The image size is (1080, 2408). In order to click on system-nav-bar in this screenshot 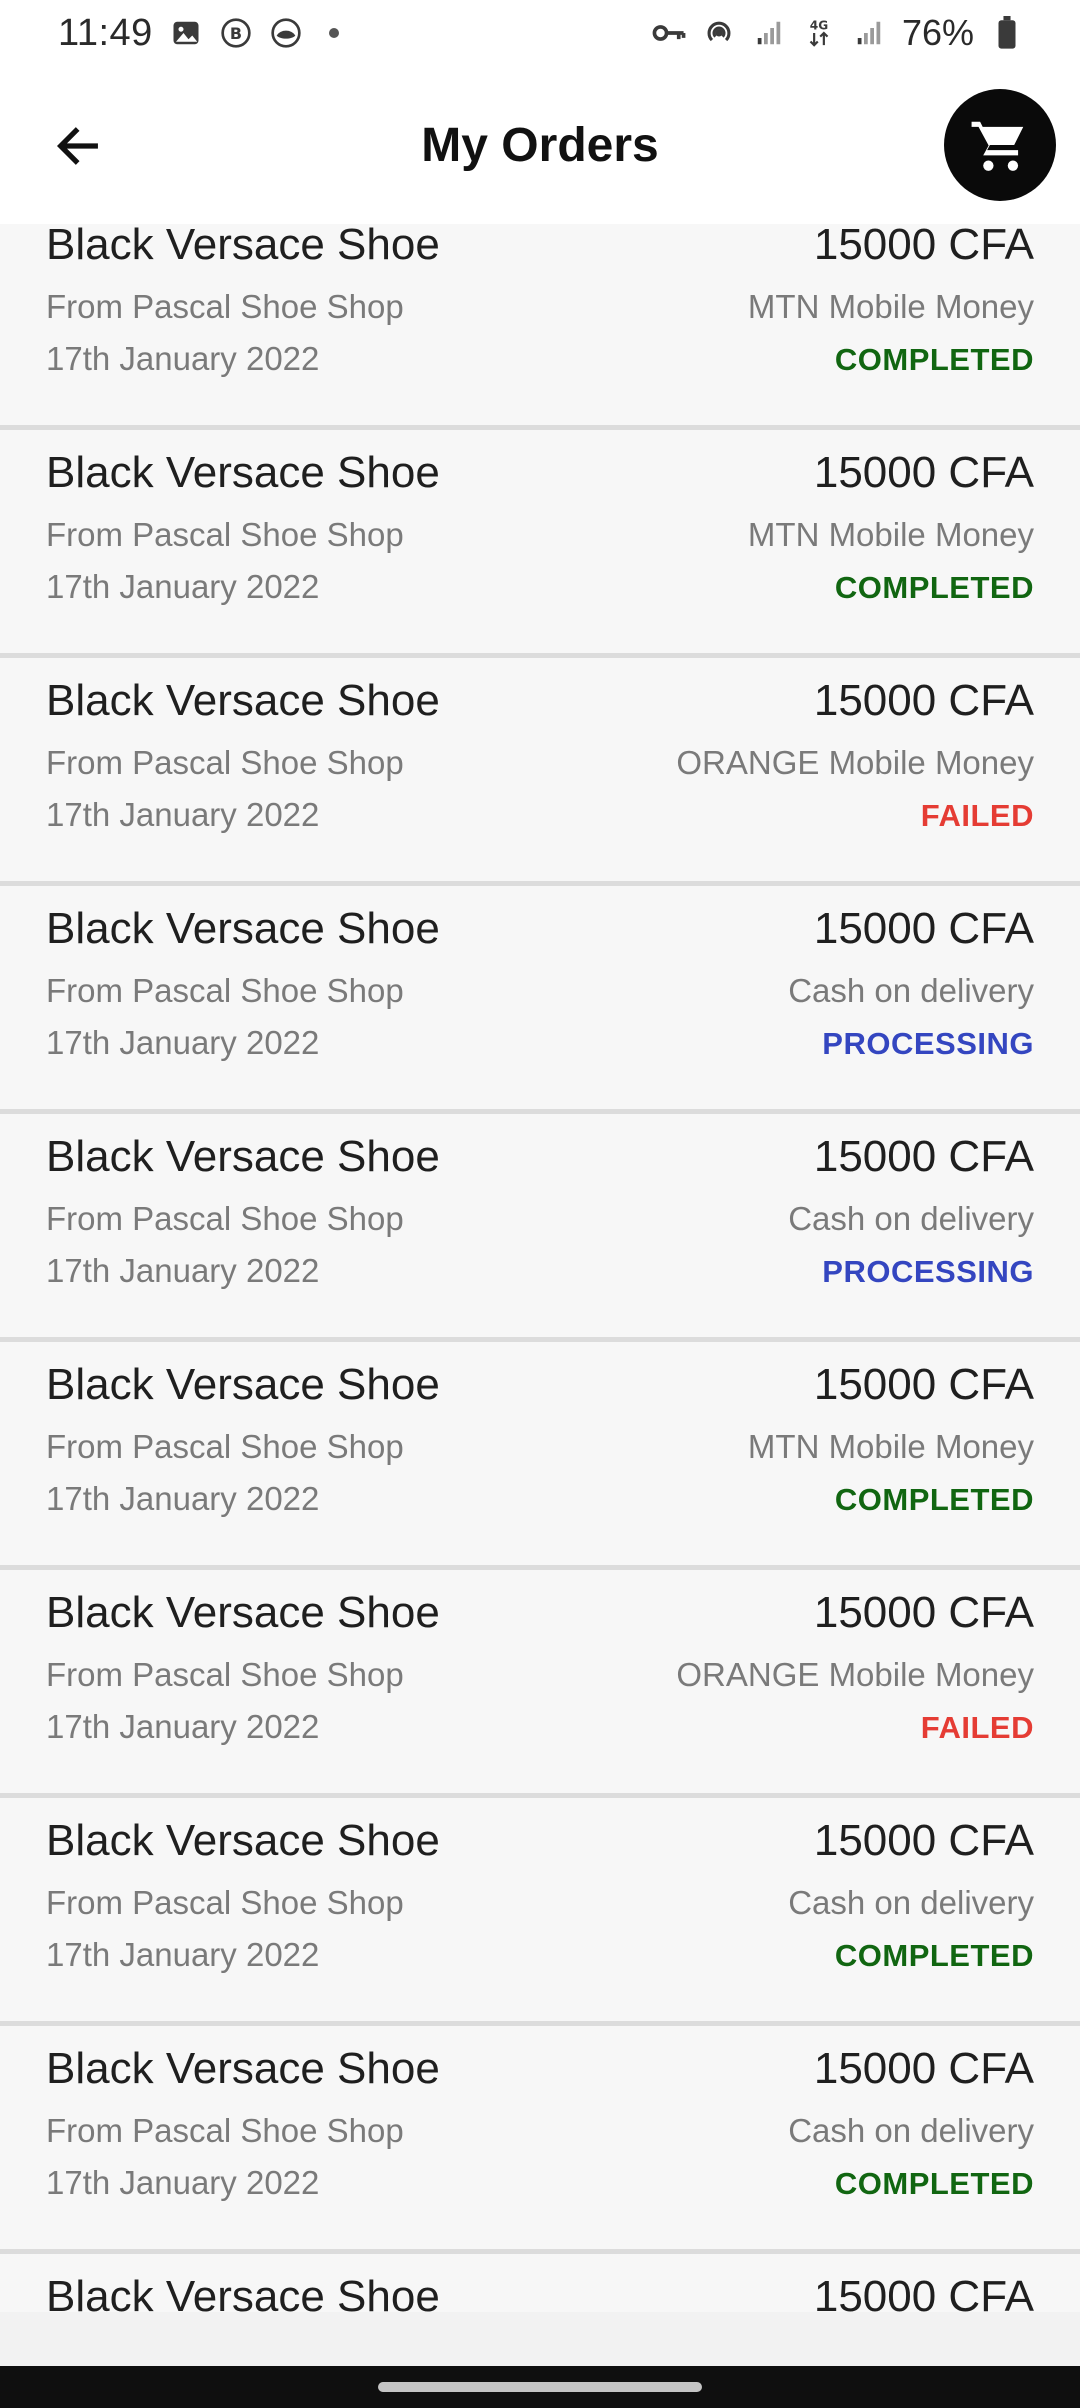, I will do `click(540, 2387)`.